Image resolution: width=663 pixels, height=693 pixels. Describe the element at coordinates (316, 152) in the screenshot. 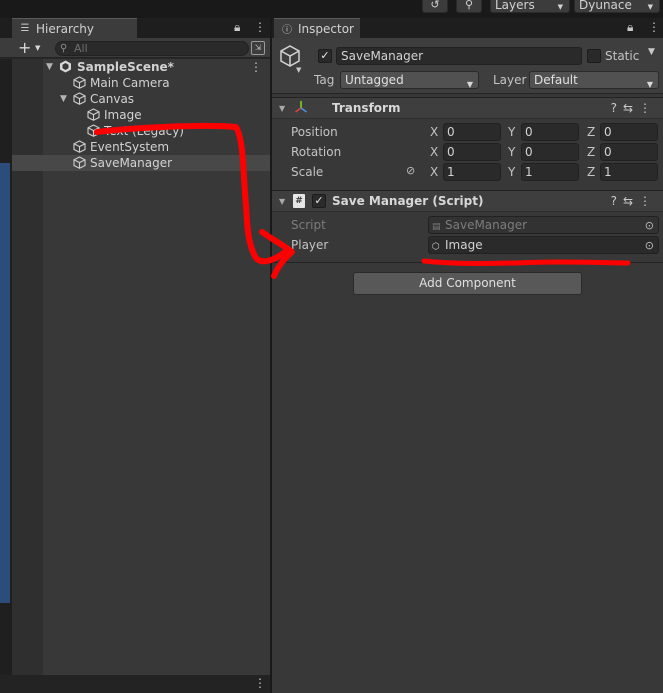

I see `rotation-label: Rotation` at that location.